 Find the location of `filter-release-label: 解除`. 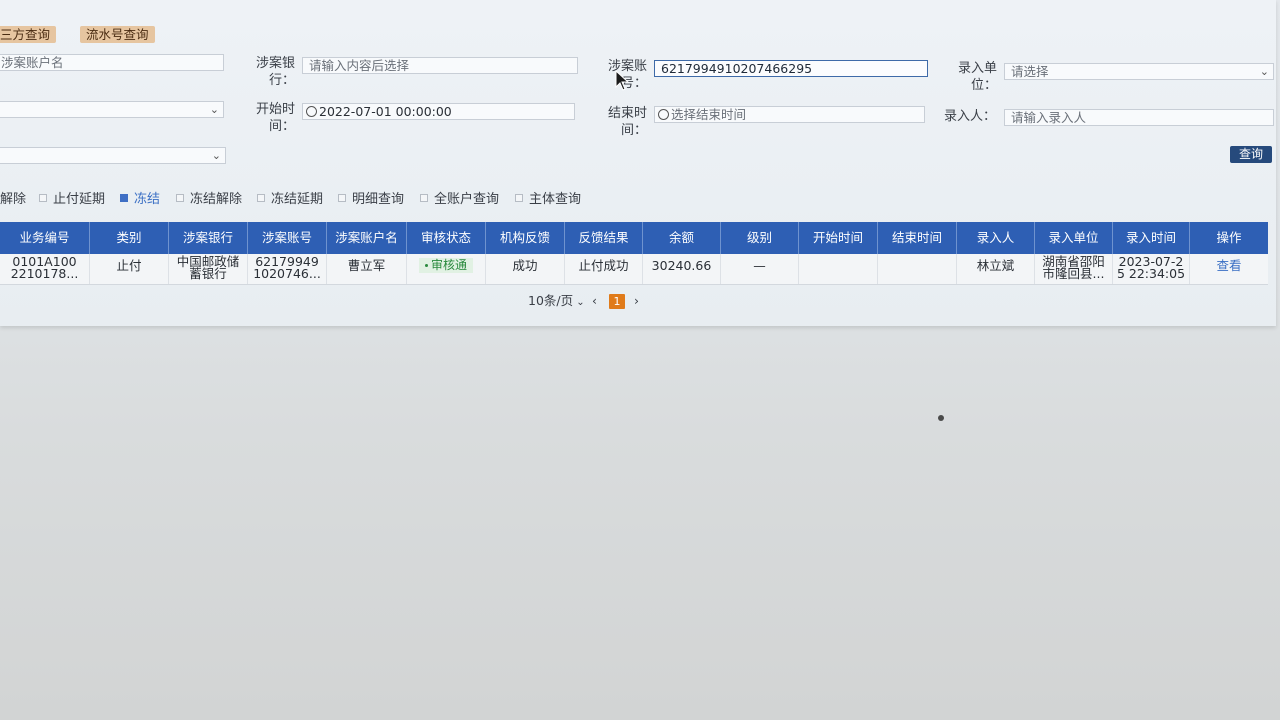

filter-release-label: 解除 is located at coordinates (13, 199).